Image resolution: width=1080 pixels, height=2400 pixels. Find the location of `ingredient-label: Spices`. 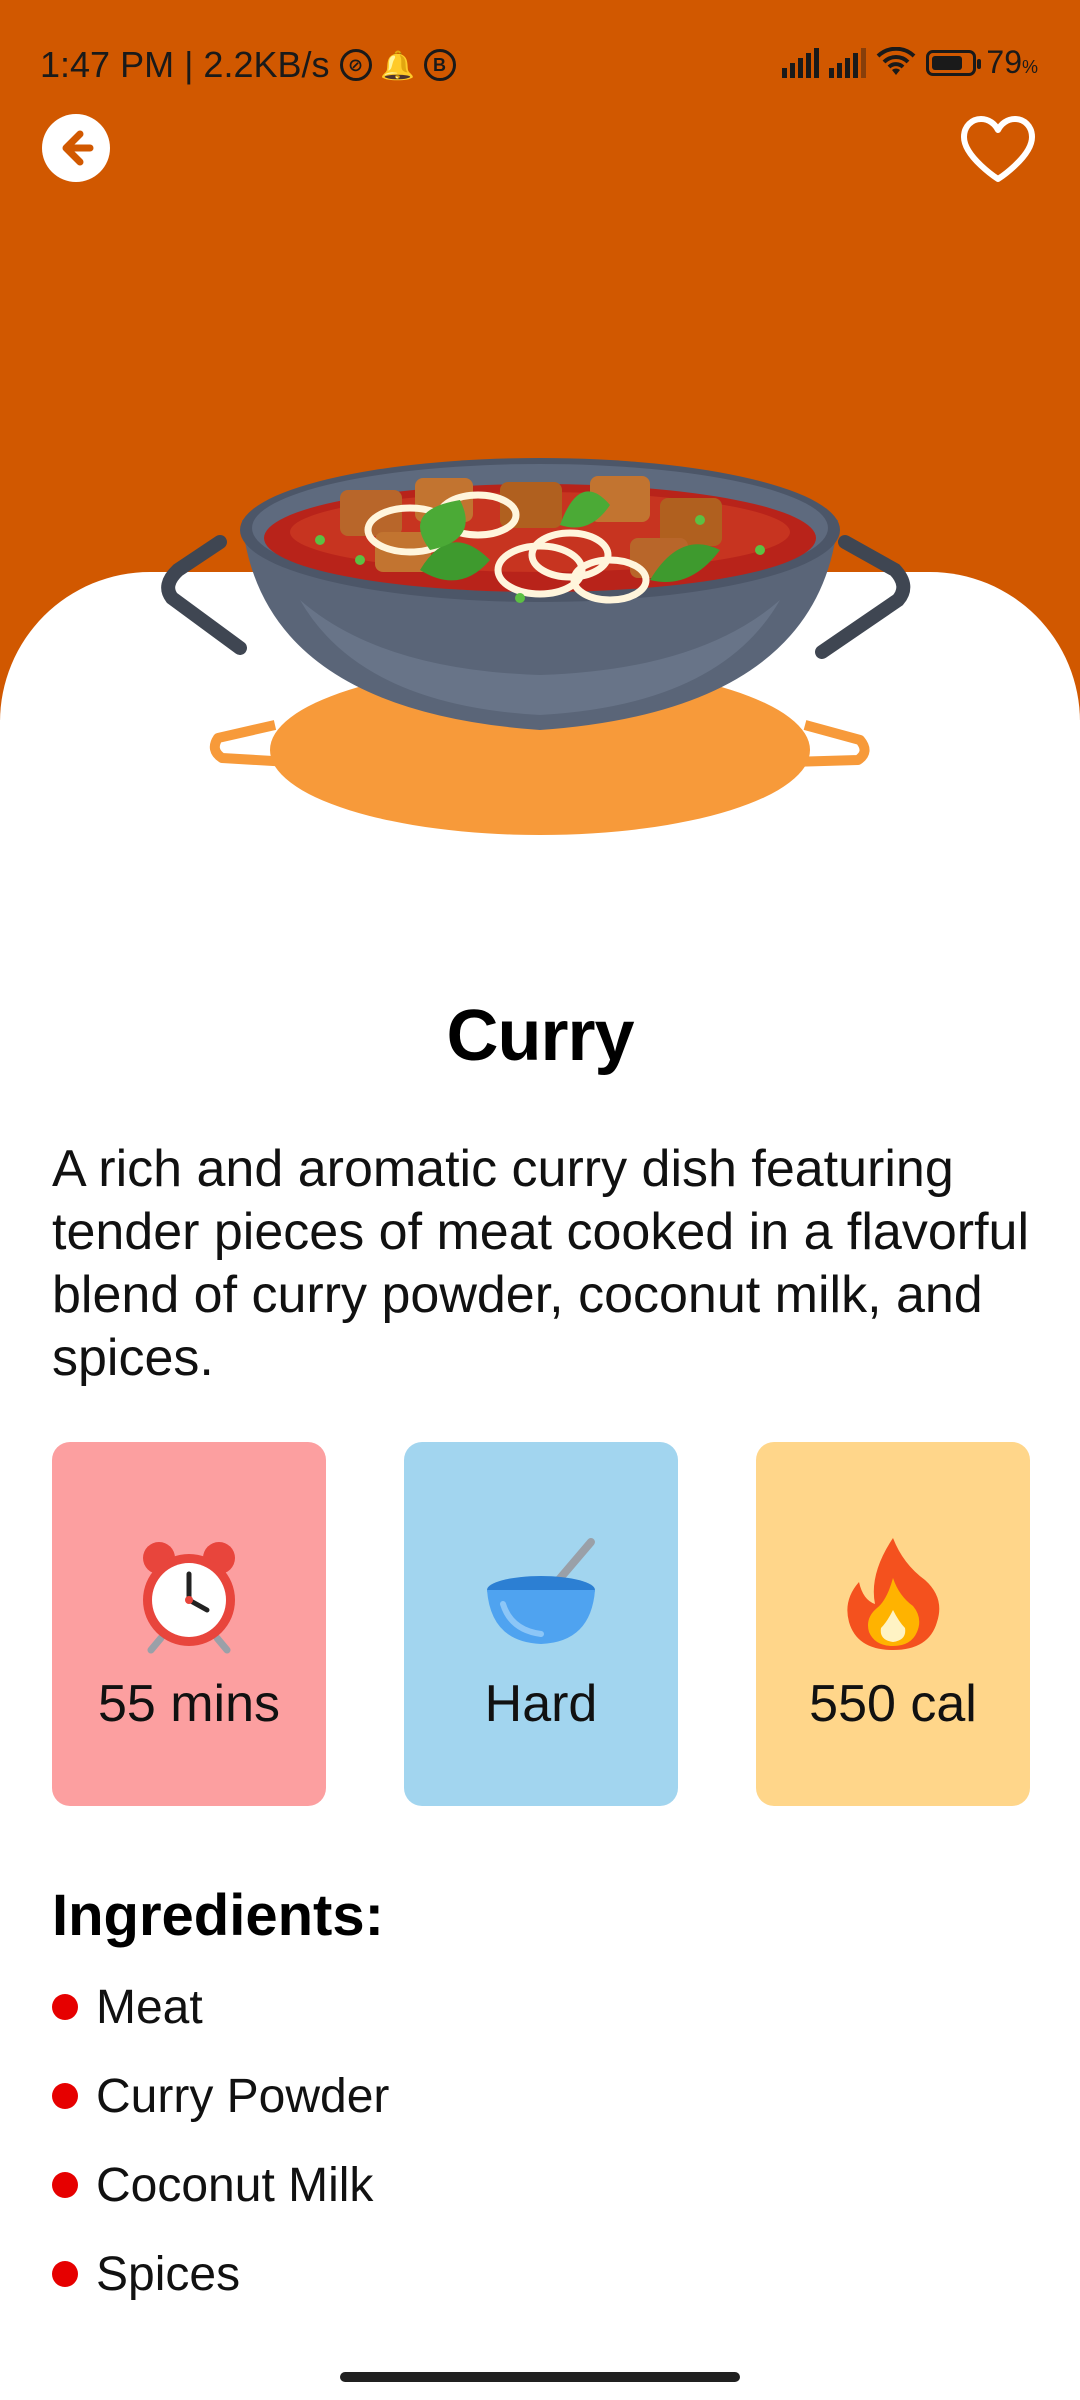

ingredient-label: Spices is located at coordinates (168, 2274).